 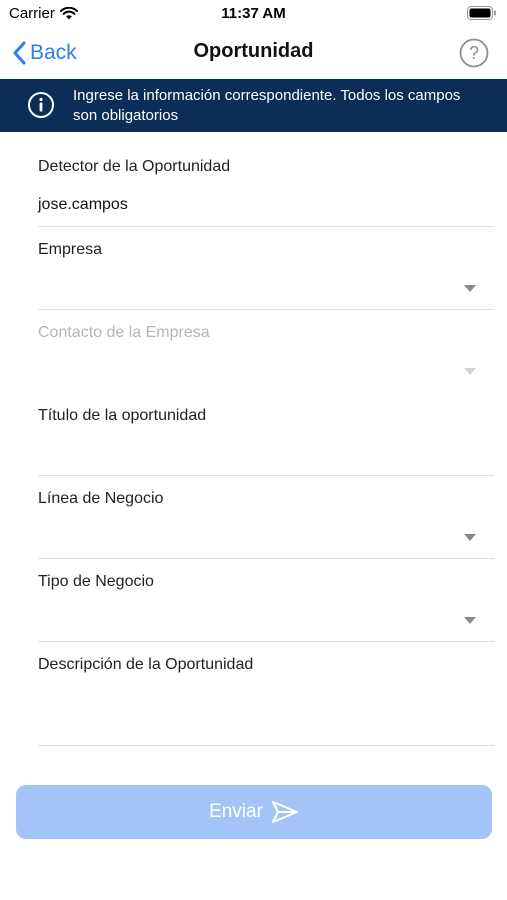 What do you see at coordinates (124, 332) in the screenshot?
I see `contacto-label: Contacto de la Empresa` at bounding box center [124, 332].